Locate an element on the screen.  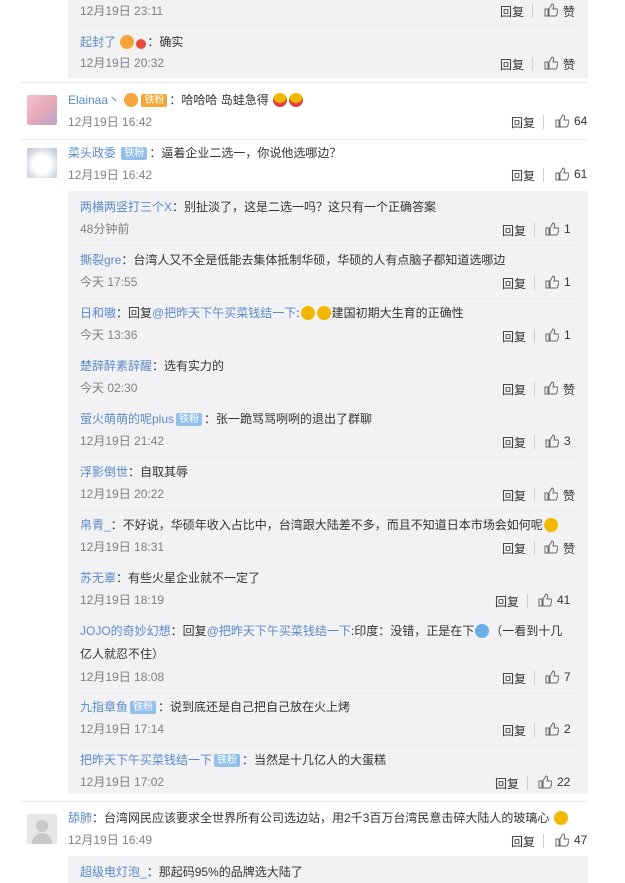
user-name: 超级电灯泡_ is located at coordinates (113, 872).